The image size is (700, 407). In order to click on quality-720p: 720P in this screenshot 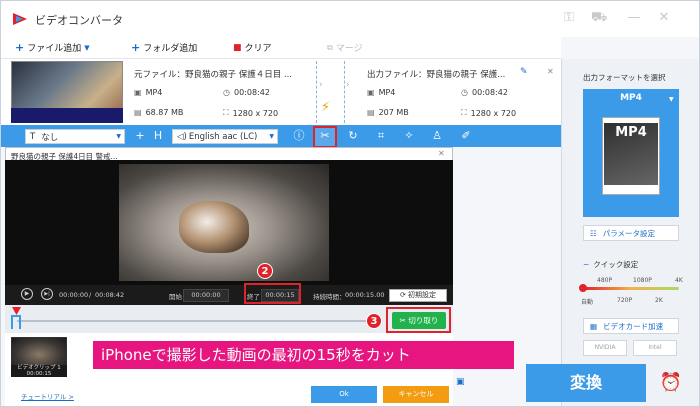, I will do `click(625, 300)`.